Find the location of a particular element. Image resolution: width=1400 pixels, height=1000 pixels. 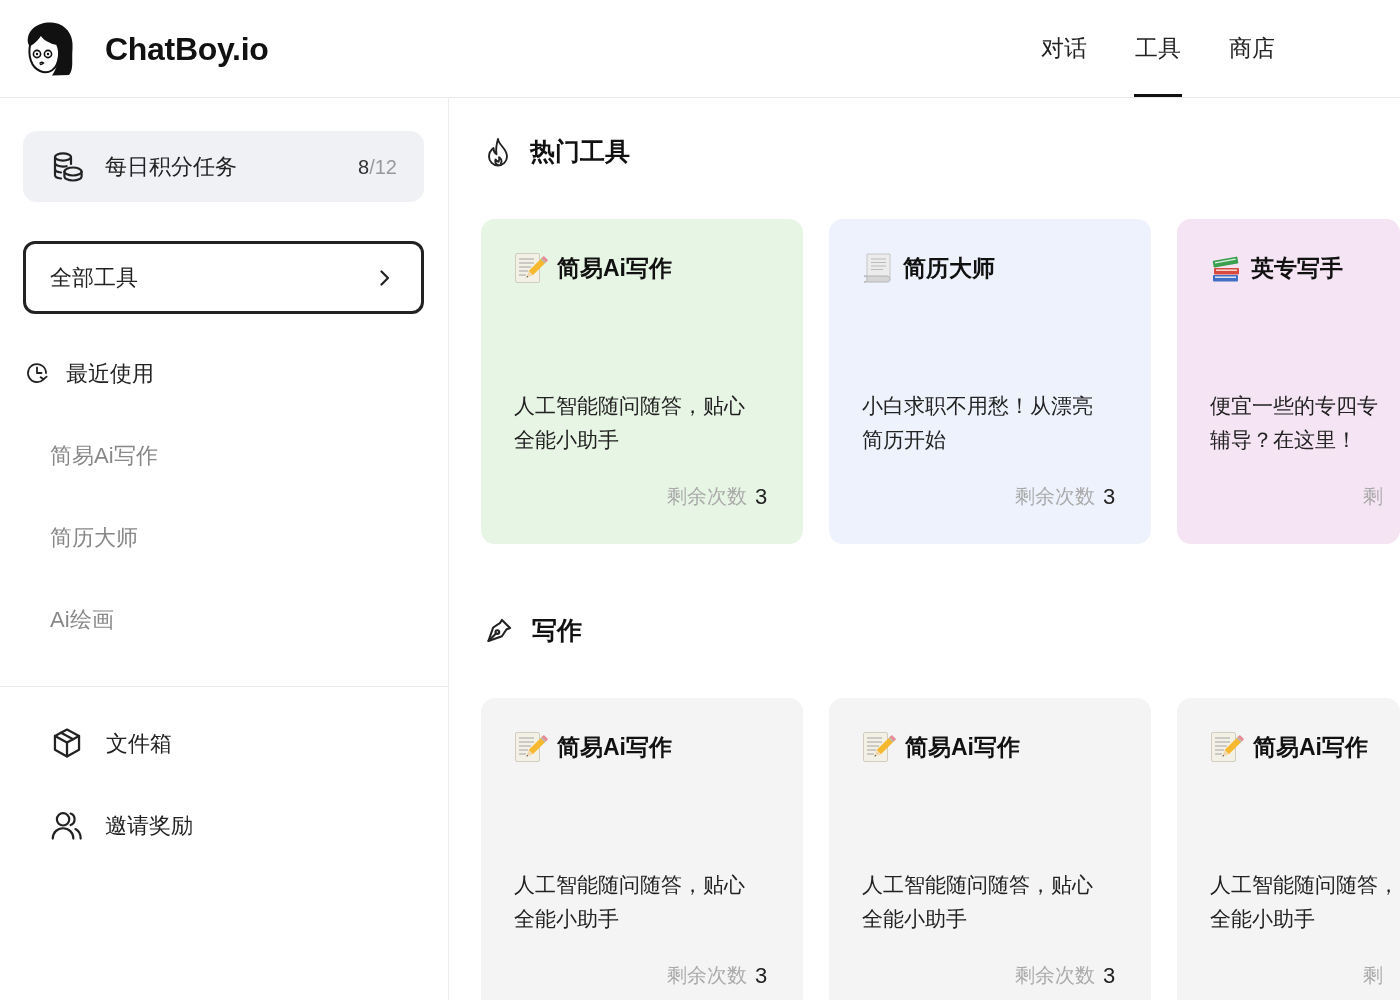

sidebar-link: 文件箱 is located at coordinates (111, 743).